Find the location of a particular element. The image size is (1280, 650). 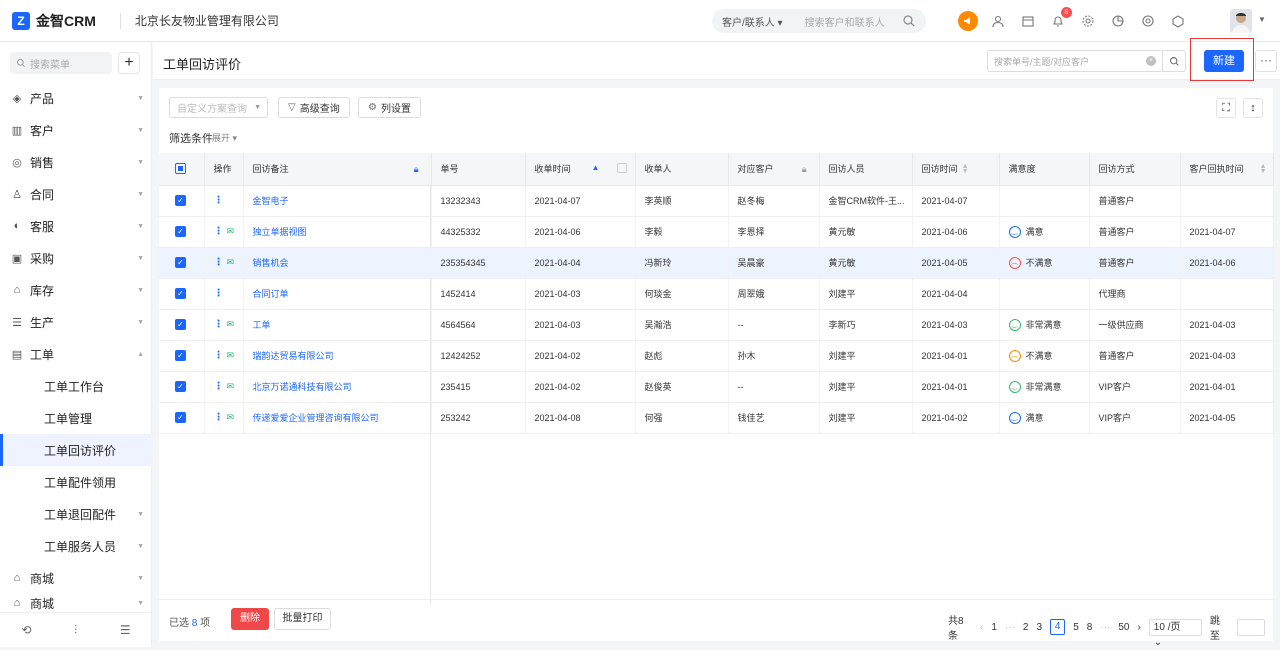

sidebar-item-production: ☰ 生产 ▼ is located at coordinates (76, 322).